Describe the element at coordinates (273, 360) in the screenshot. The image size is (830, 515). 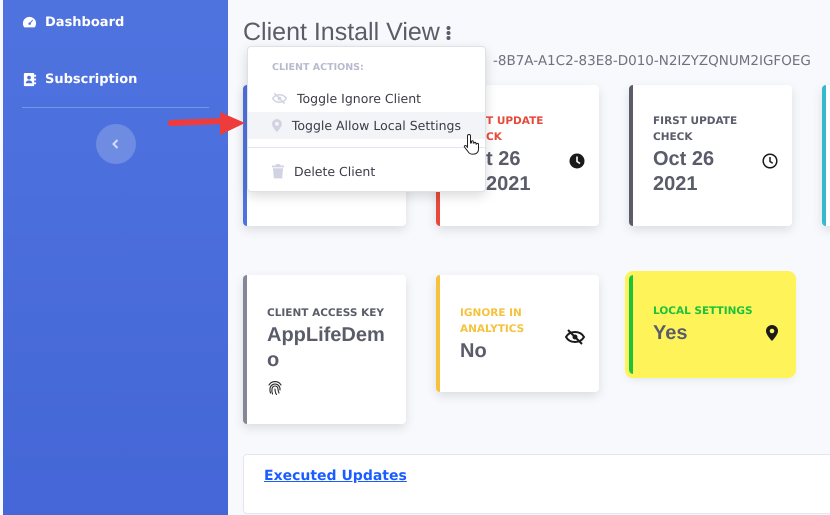
I see `card-value: o` at that location.